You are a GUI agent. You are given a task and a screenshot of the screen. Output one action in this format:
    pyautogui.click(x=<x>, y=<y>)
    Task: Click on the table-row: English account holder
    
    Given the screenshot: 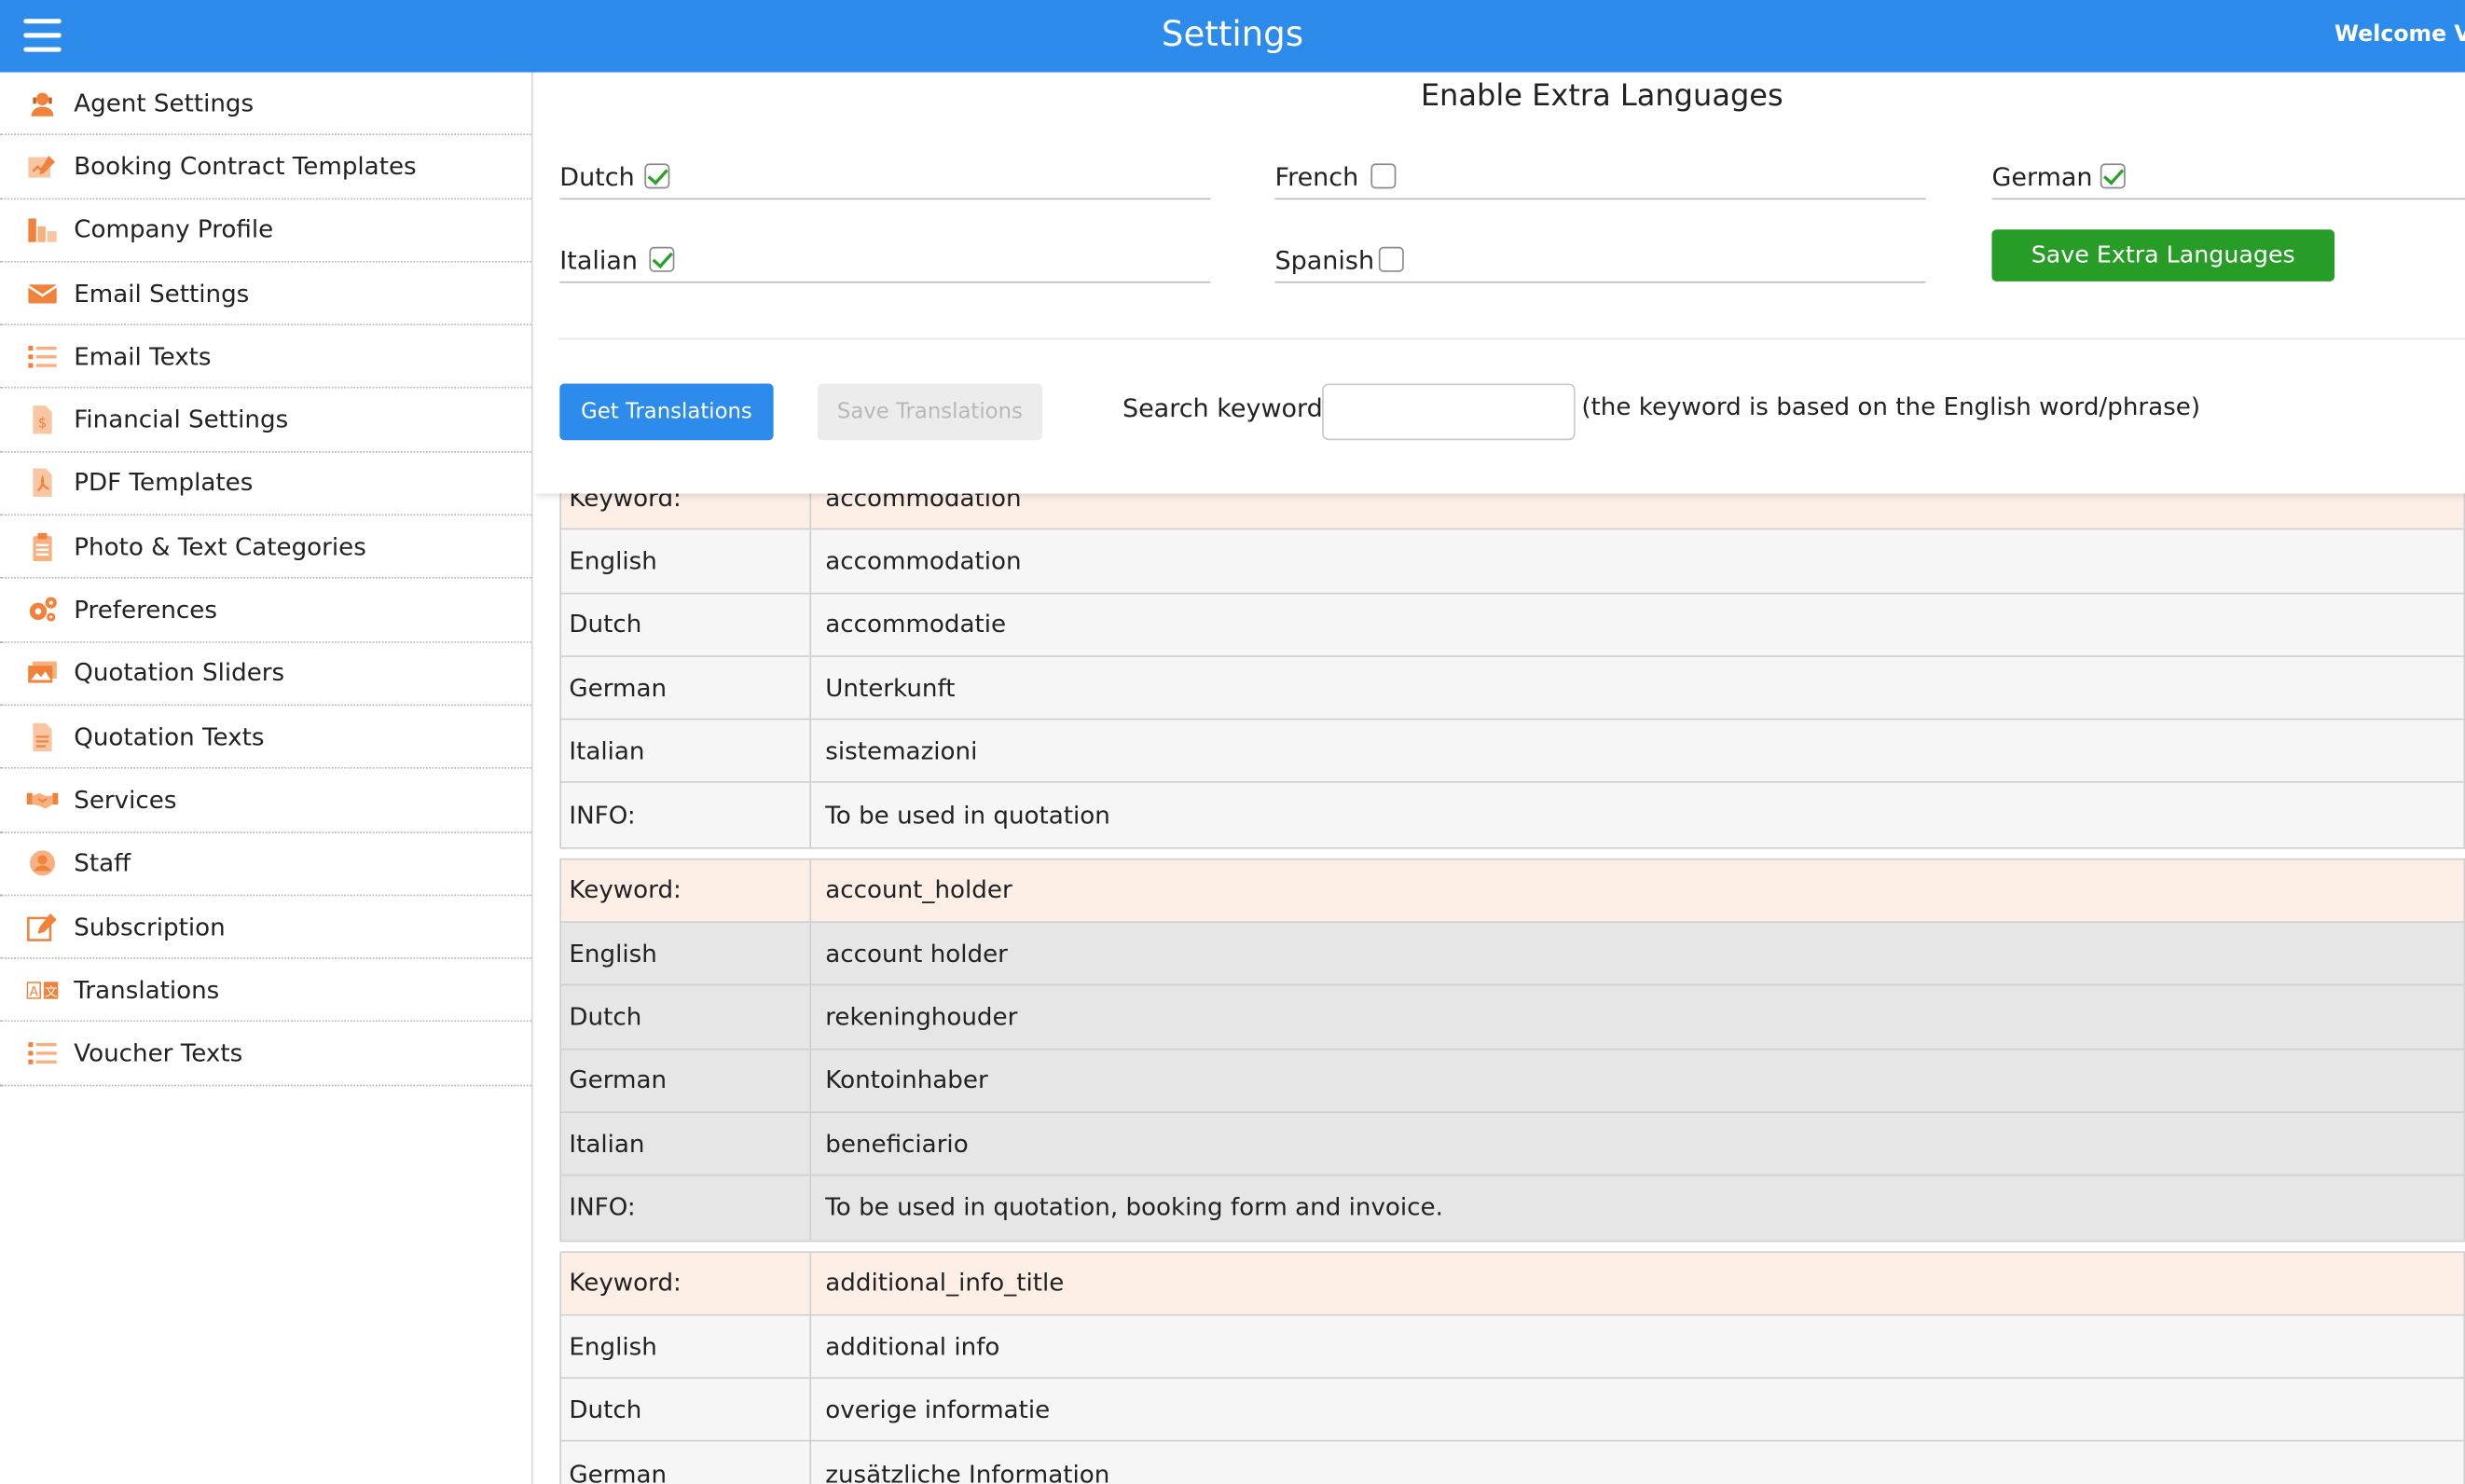 What is the action you would take?
    pyautogui.click(x=1512, y=955)
    